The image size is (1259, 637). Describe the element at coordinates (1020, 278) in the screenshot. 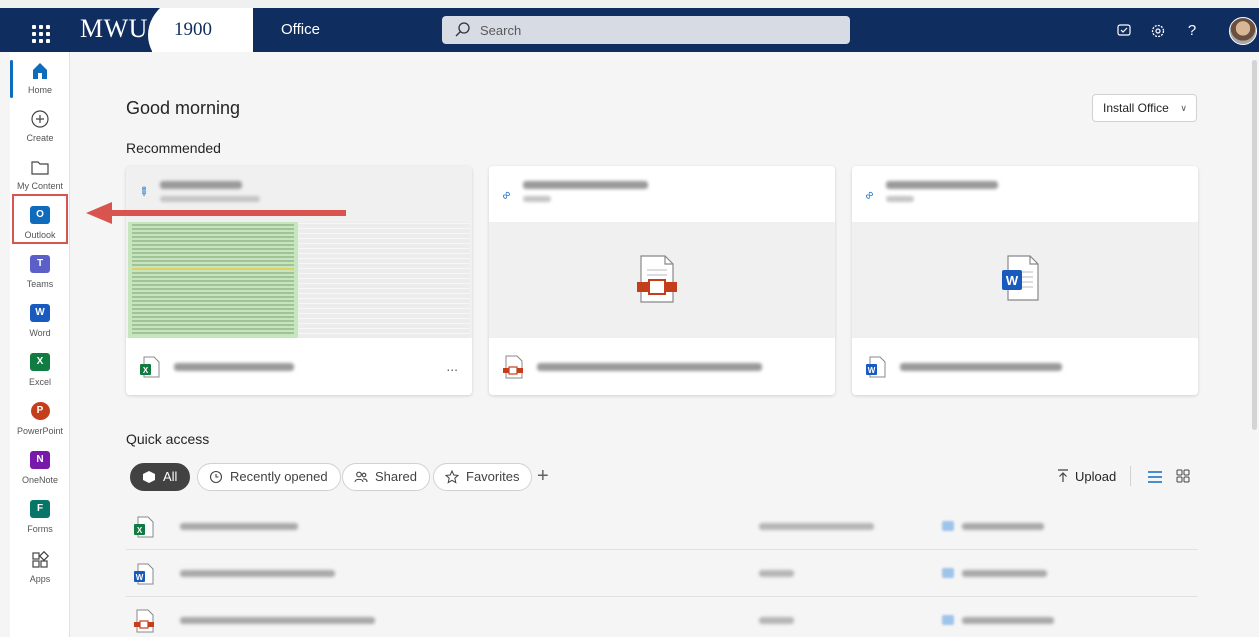

I see `word-file-icon: W` at that location.